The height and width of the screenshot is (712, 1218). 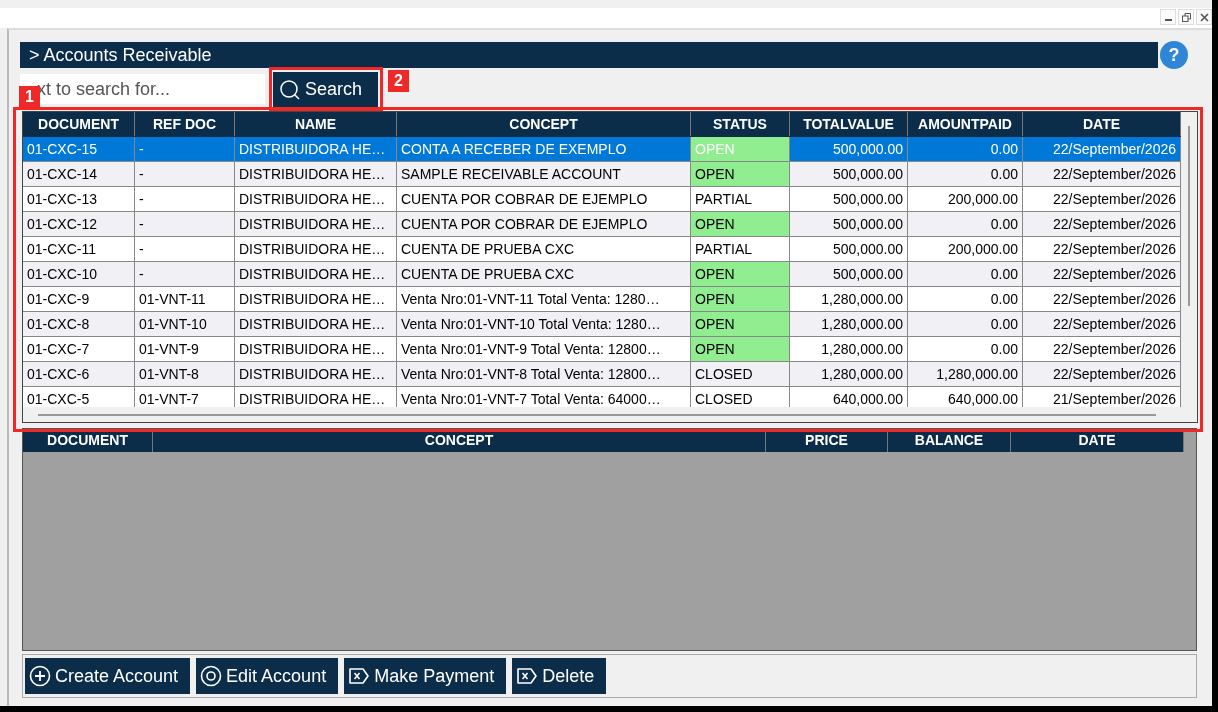 What do you see at coordinates (1168, 17) in the screenshot?
I see `minimize-button` at bounding box center [1168, 17].